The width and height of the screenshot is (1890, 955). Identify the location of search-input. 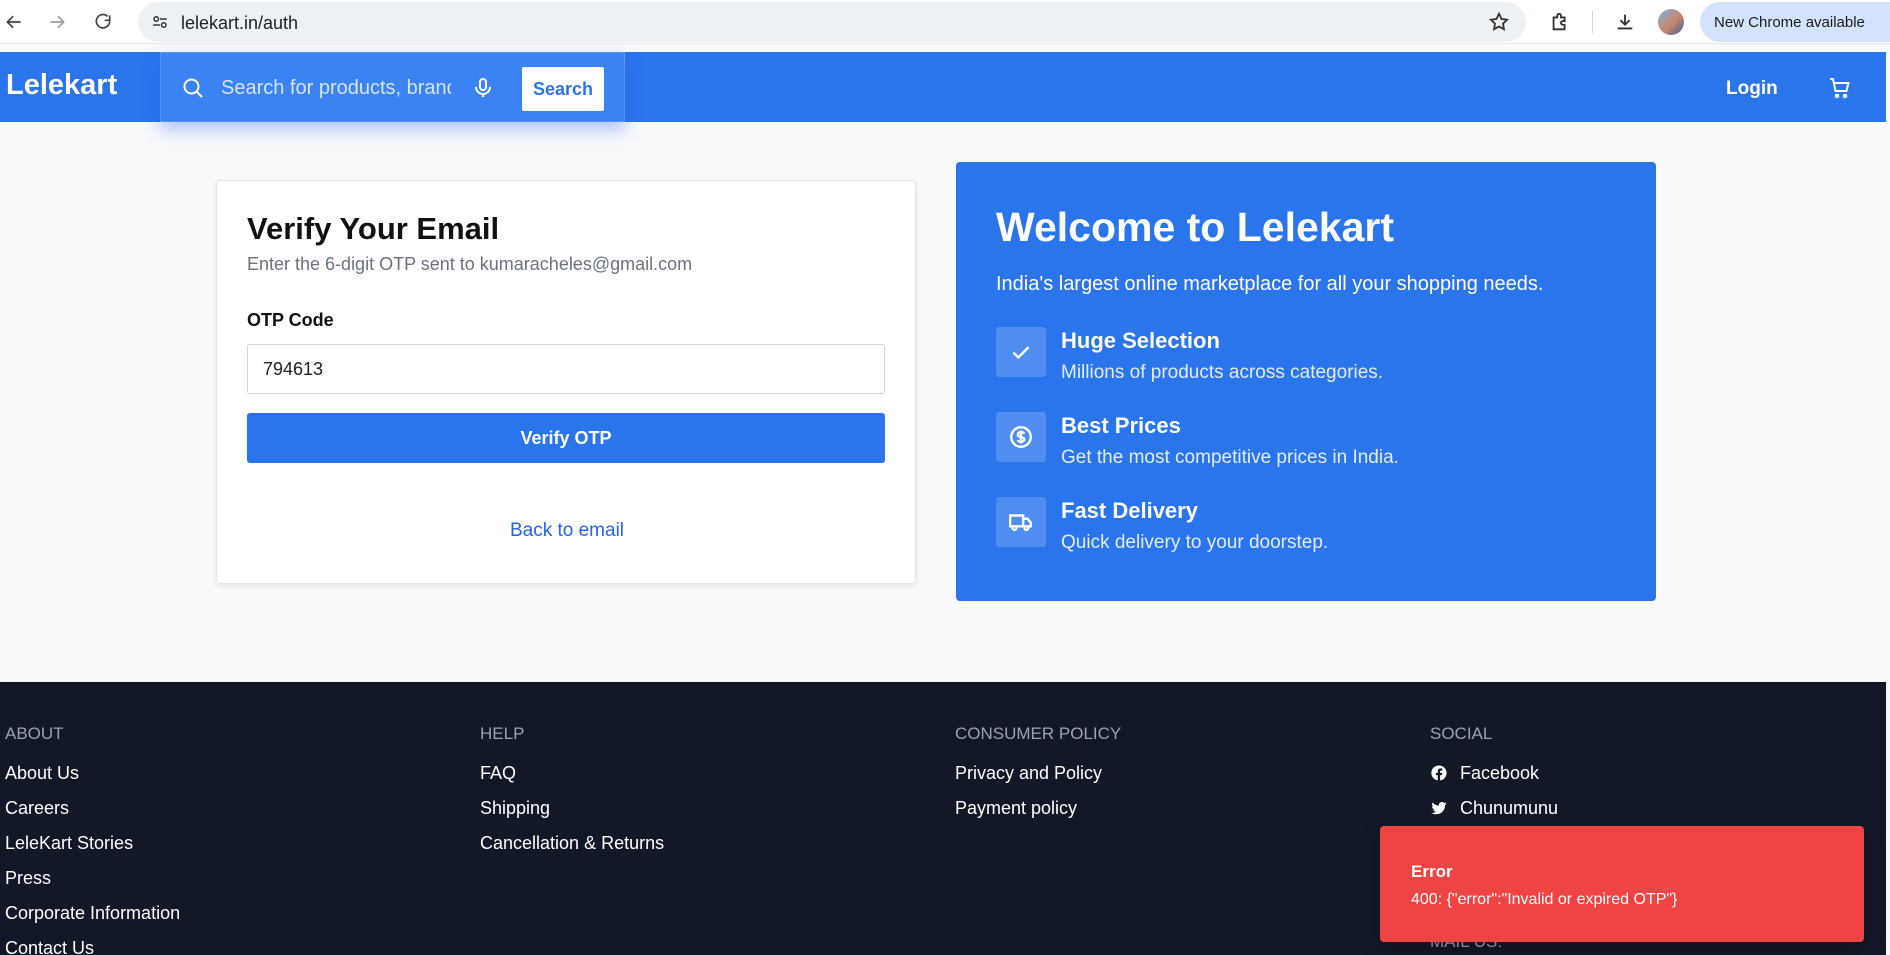
(336, 88).